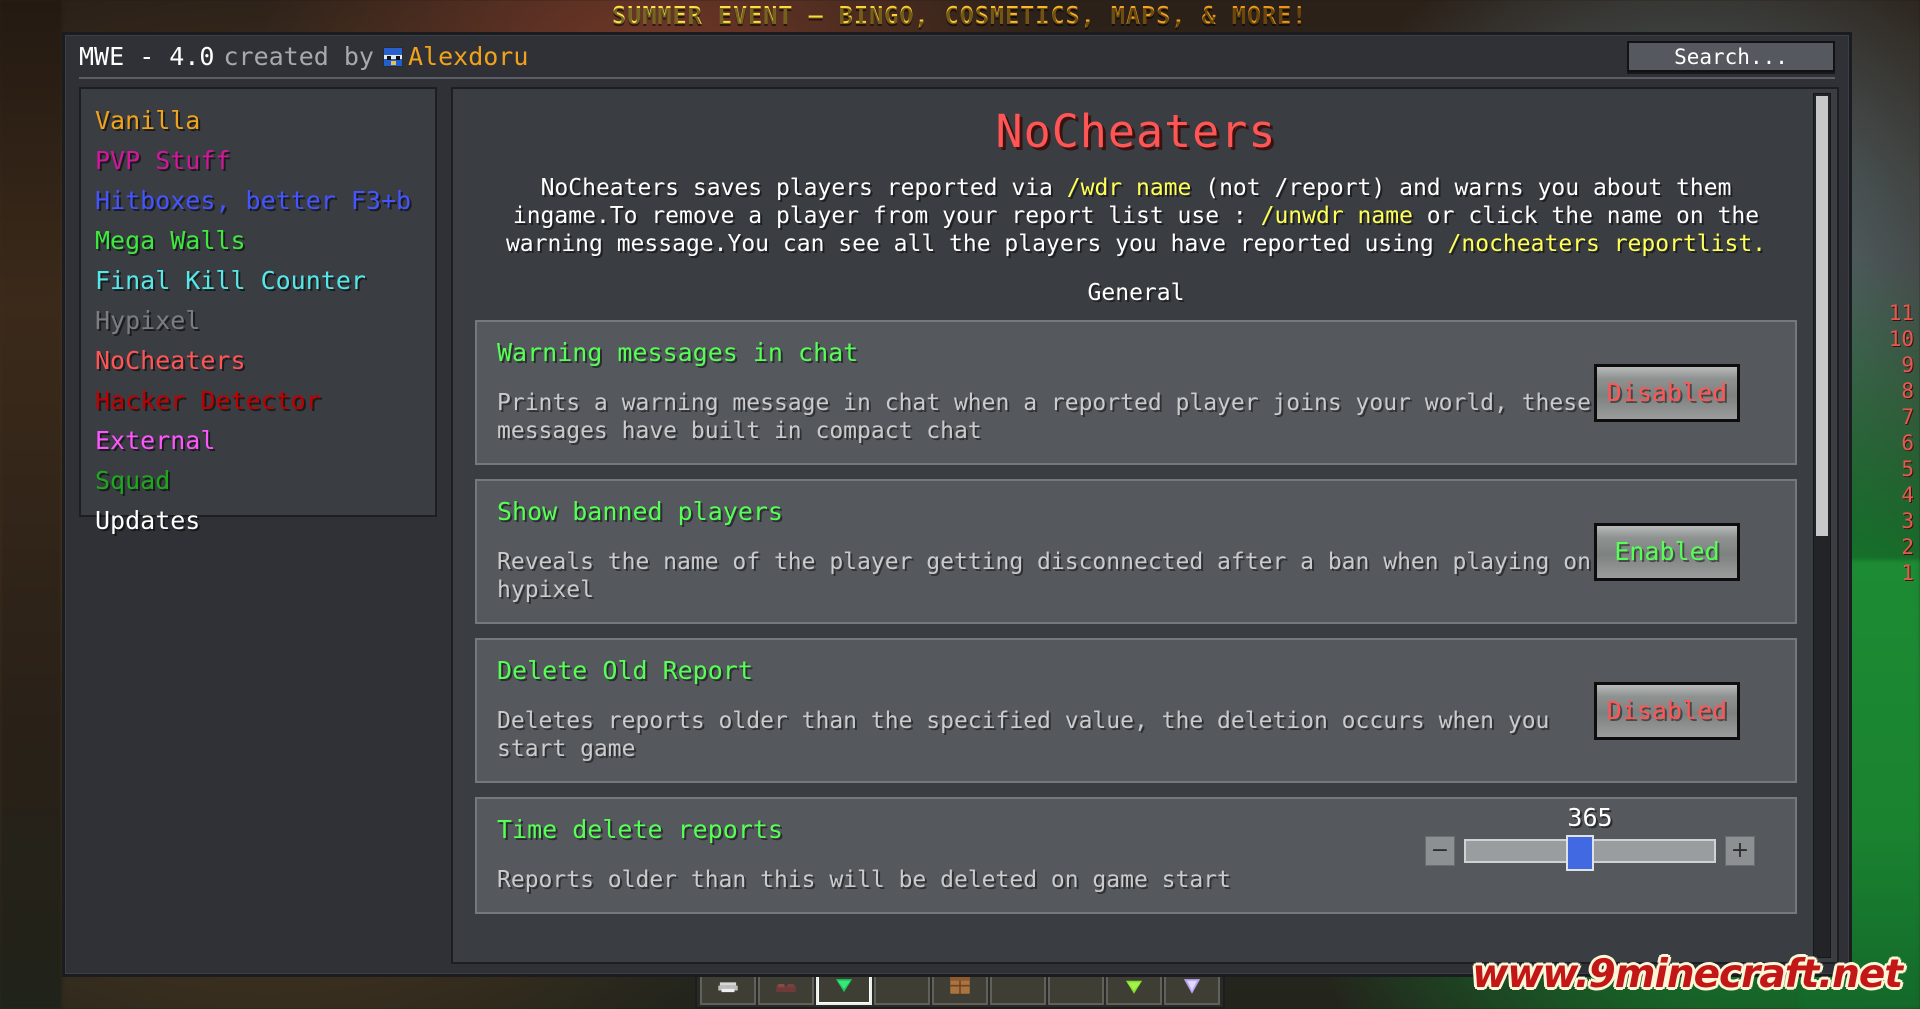 The height and width of the screenshot is (1009, 1920). I want to click on sidebar-item-mega-walls: Mega Walls, so click(265, 241).